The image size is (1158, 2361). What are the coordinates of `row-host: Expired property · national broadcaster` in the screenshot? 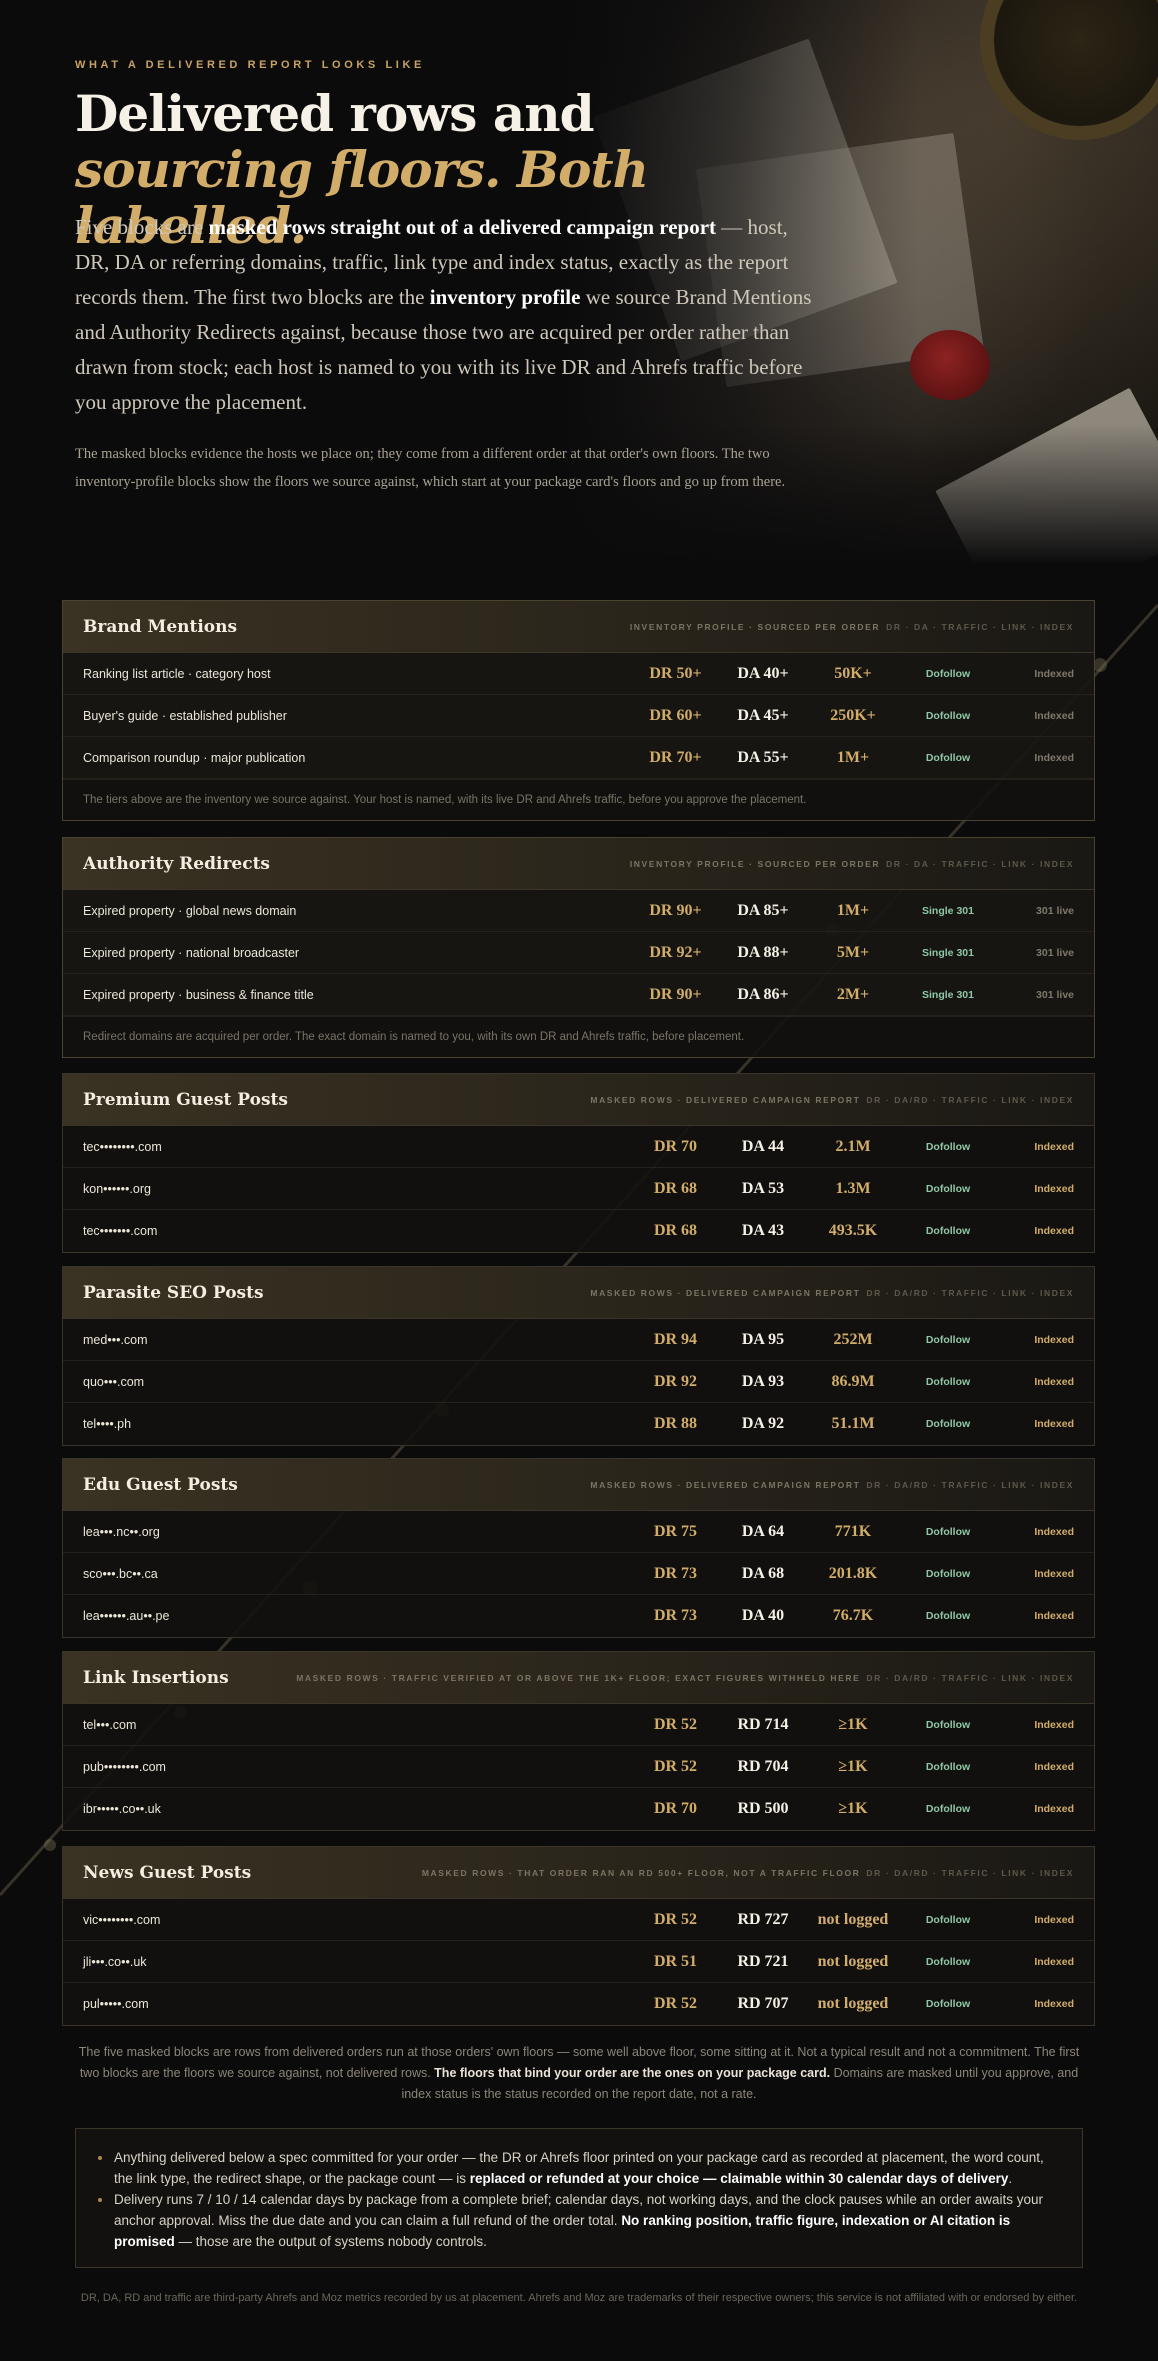 It's located at (191, 952).